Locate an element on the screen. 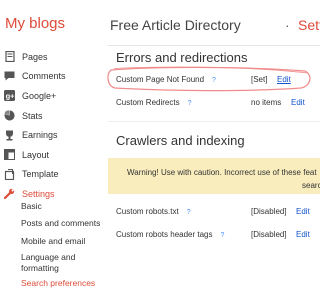 The image size is (320, 290). warning-text-continued: search engin is located at coordinates (311, 185).